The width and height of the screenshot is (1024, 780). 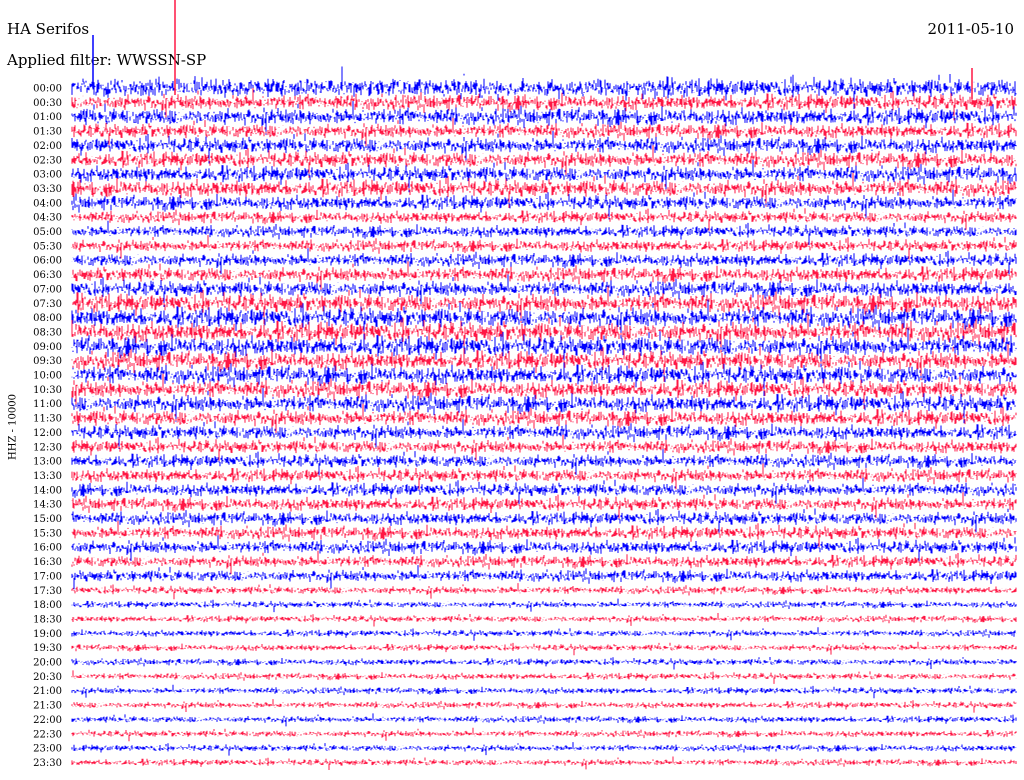 What do you see at coordinates (47, 605) in the screenshot?
I see `row-label-1800: 18:00` at bounding box center [47, 605].